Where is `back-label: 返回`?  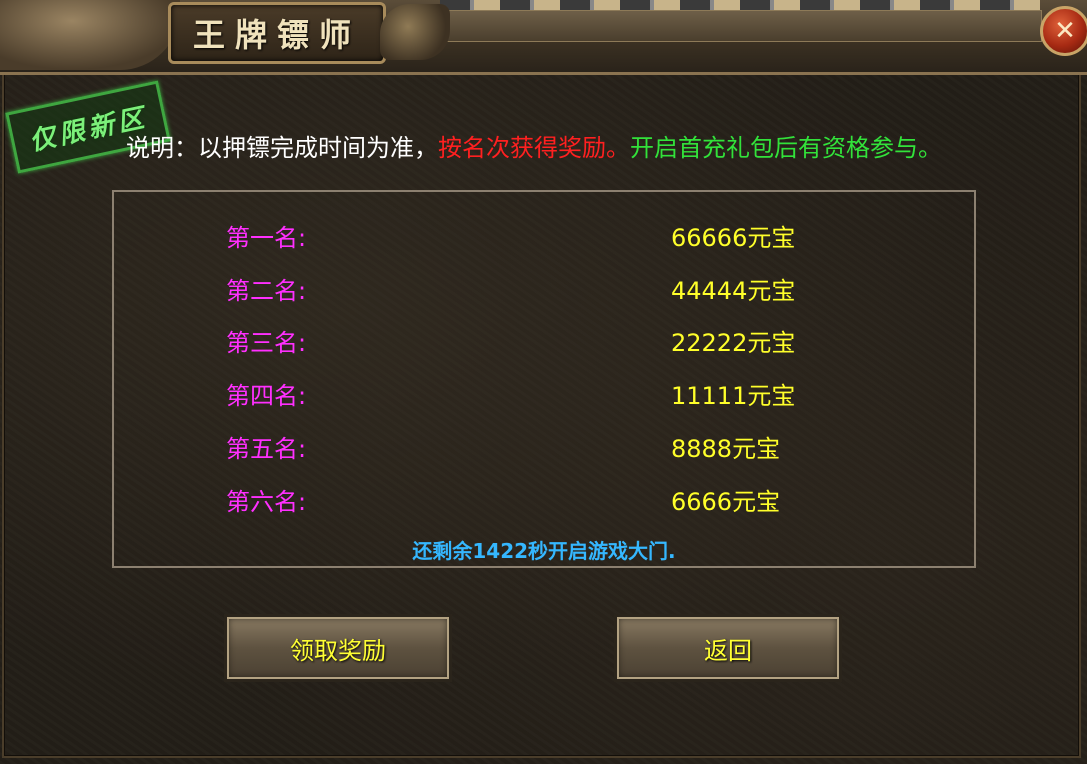
back-label: 返回 is located at coordinates (728, 650).